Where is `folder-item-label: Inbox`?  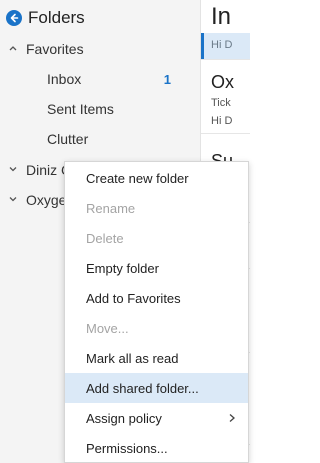 folder-item-label: Inbox is located at coordinates (64, 79).